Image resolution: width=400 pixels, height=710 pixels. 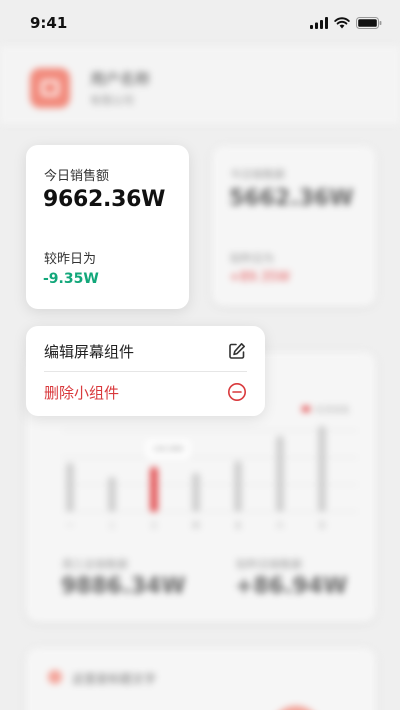 I want to click on secondary-sales-value: 5662.36W, so click(x=291, y=198).